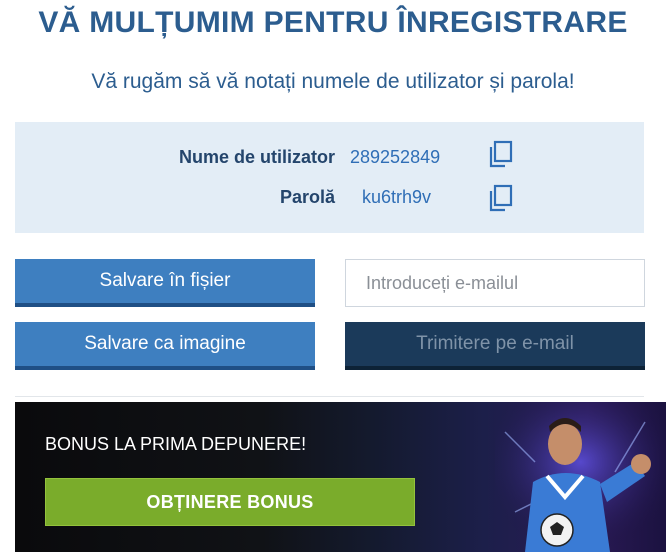 The image size is (666, 552). What do you see at coordinates (495, 346) in the screenshot?
I see `send-email-button: Trimitere pe e-mail` at bounding box center [495, 346].